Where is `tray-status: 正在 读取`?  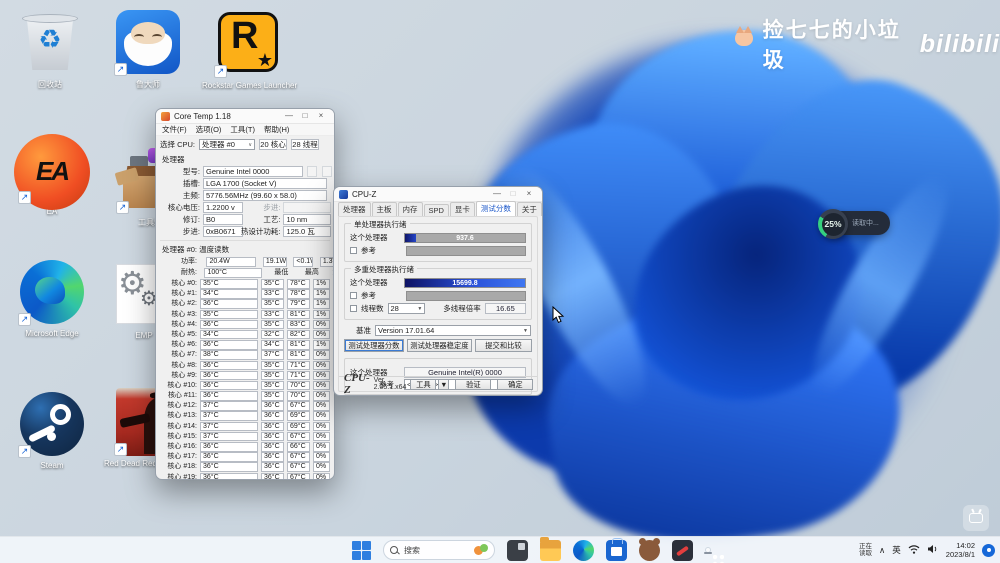
tray-status: 正在 读取 is located at coordinates (866, 550).